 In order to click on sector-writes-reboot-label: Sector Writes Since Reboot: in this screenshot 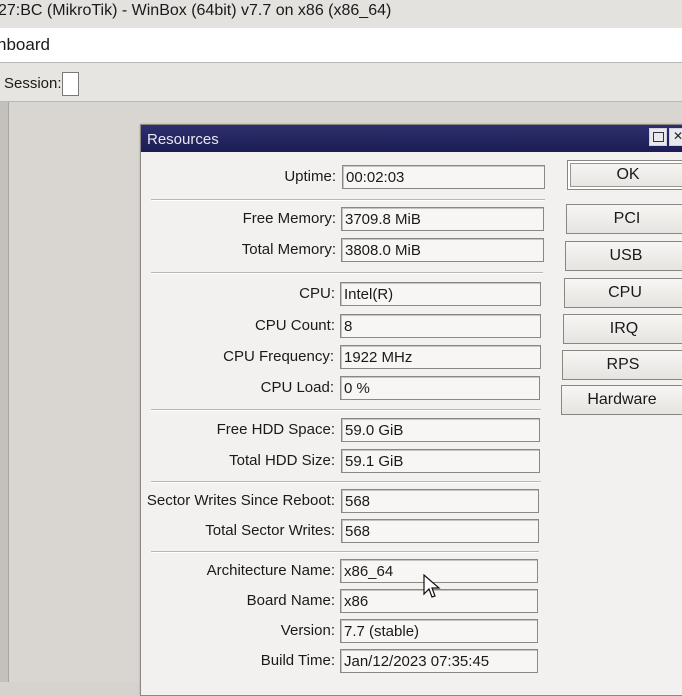, I will do `click(240, 500)`.